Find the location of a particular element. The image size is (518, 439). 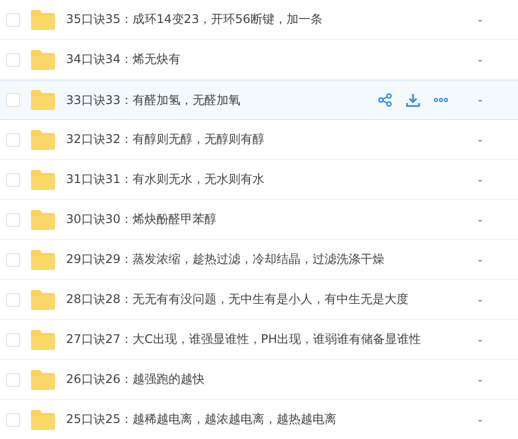

file-name: 33口诀33：有醛加氢，无醛加氧 is located at coordinates (222, 100).